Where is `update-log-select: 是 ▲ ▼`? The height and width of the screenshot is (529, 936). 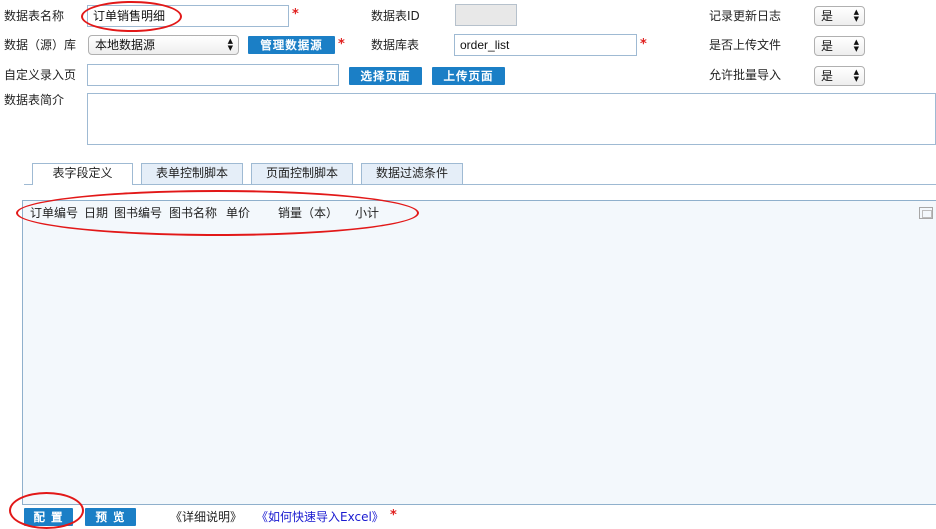
update-log-select: 是 ▲ ▼ is located at coordinates (839, 16).